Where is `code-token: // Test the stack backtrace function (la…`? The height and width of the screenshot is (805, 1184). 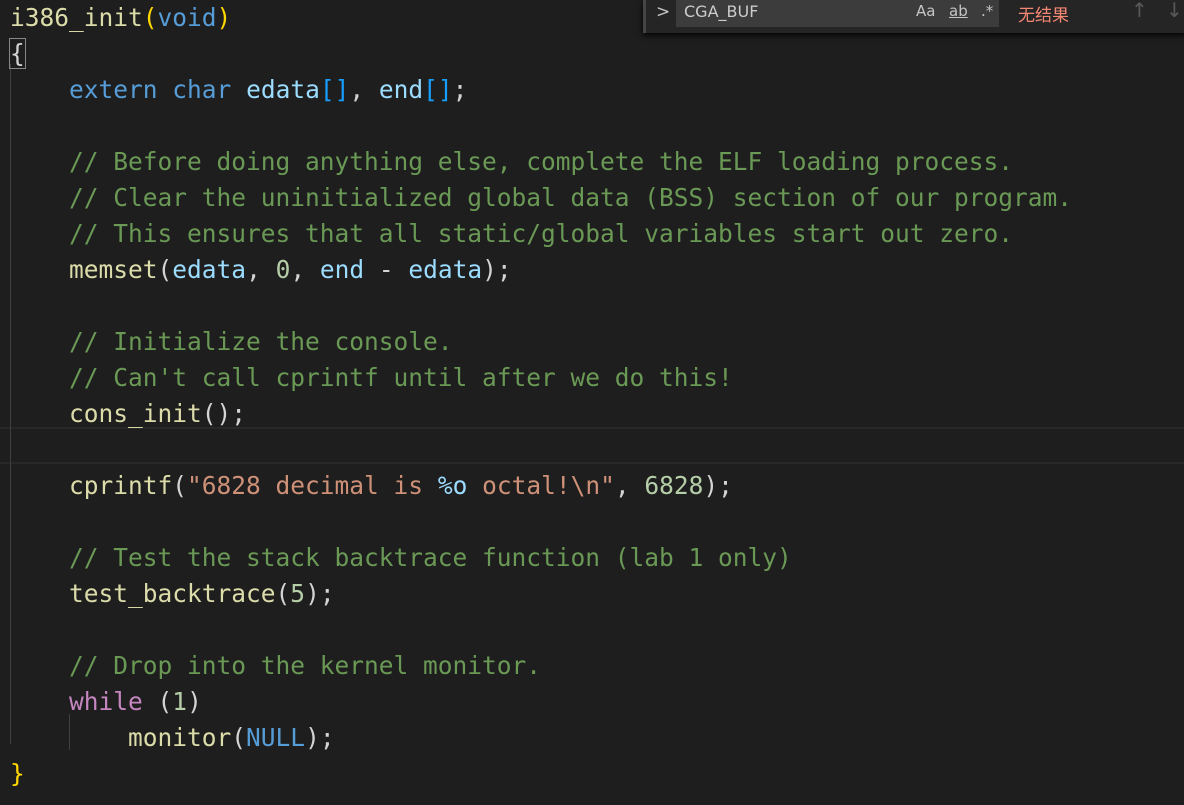
code-token: // Test the stack backtrace function (la… is located at coordinates (401, 557).